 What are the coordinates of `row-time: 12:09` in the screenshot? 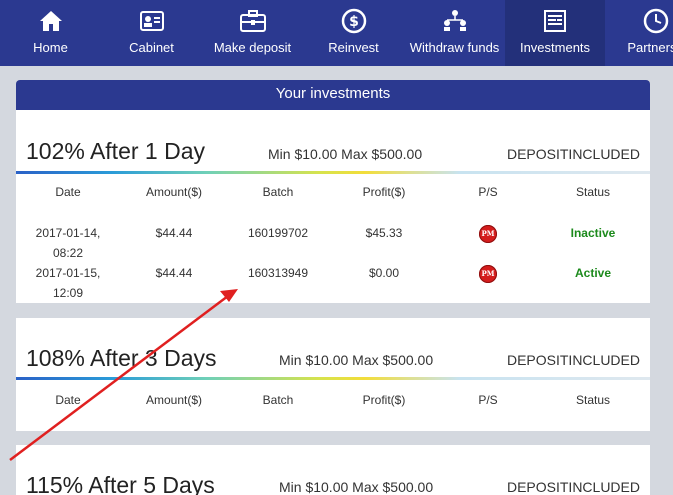 It's located at (68, 293).